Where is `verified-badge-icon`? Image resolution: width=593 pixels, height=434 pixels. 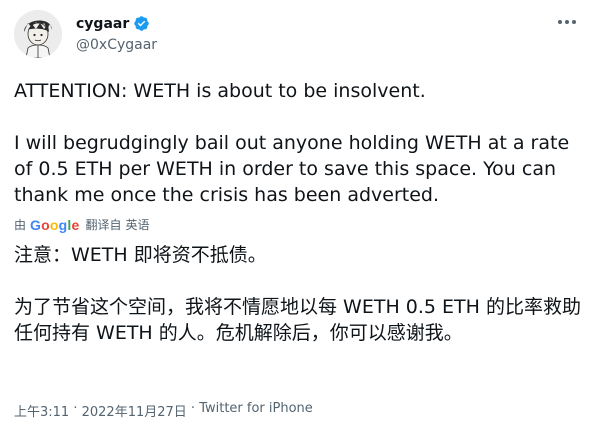 verified-badge-icon is located at coordinates (142, 23).